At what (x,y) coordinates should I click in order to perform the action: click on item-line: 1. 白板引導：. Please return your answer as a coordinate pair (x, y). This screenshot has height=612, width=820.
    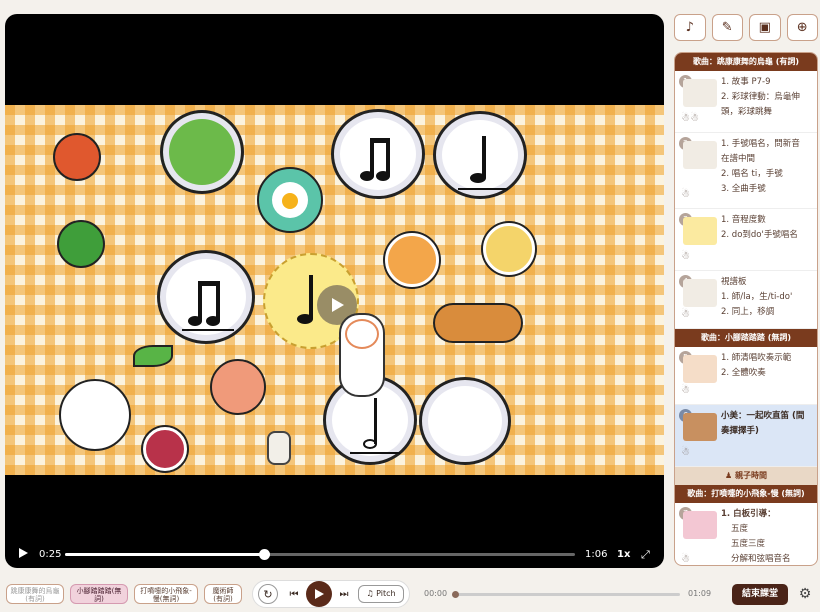
    Looking at the image, I should click on (748, 514).